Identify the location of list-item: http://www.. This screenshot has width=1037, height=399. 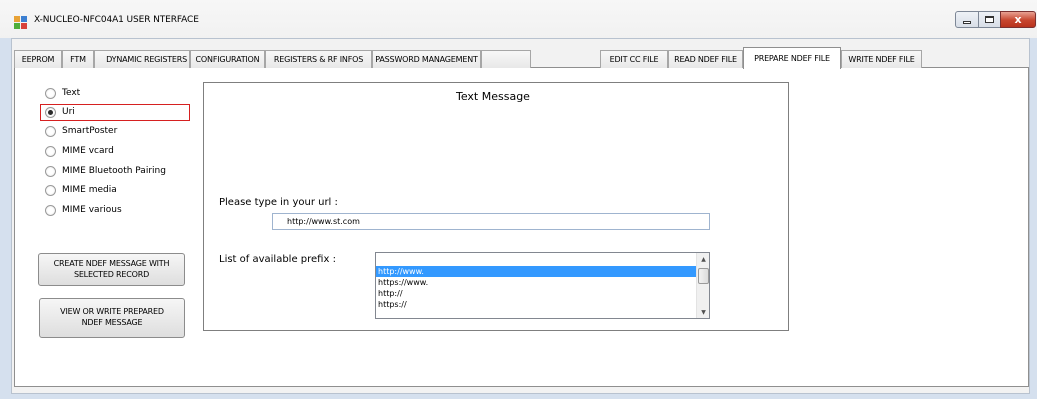
(536, 271).